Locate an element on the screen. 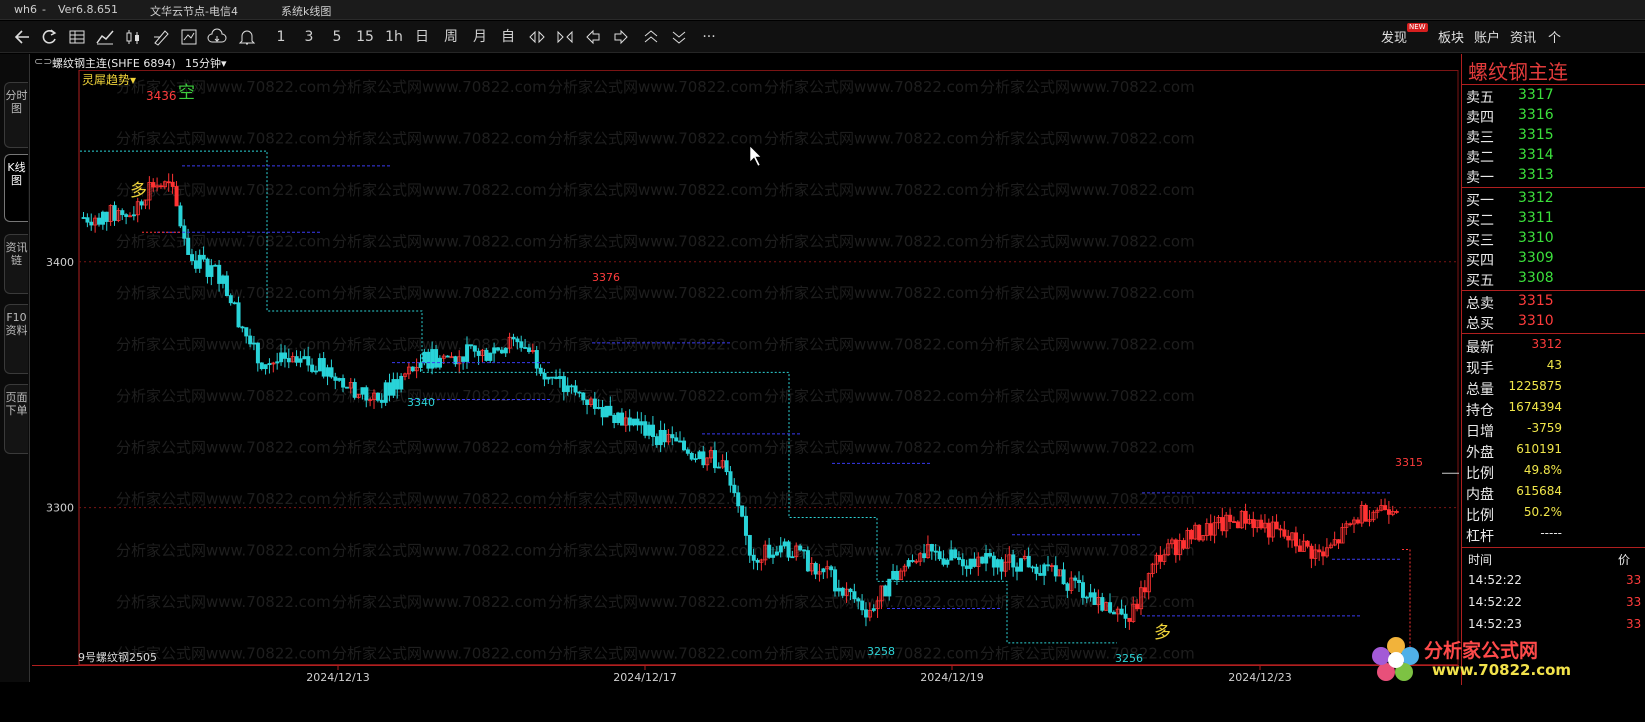 The width and height of the screenshot is (1645, 722). zoom-in-icon is located at coordinates (537, 37).